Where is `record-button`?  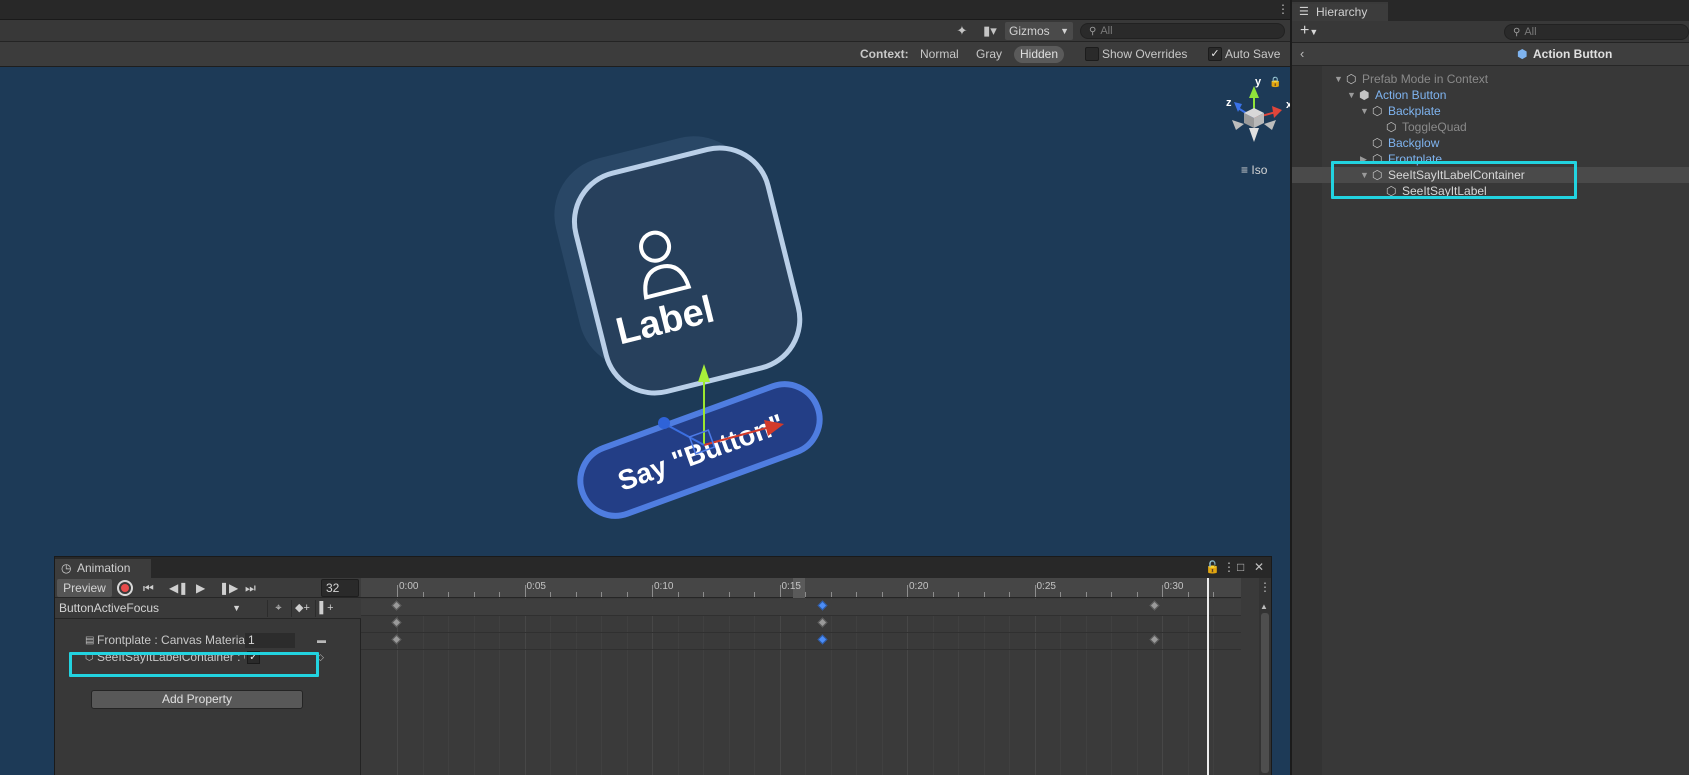 record-button is located at coordinates (125, 588).